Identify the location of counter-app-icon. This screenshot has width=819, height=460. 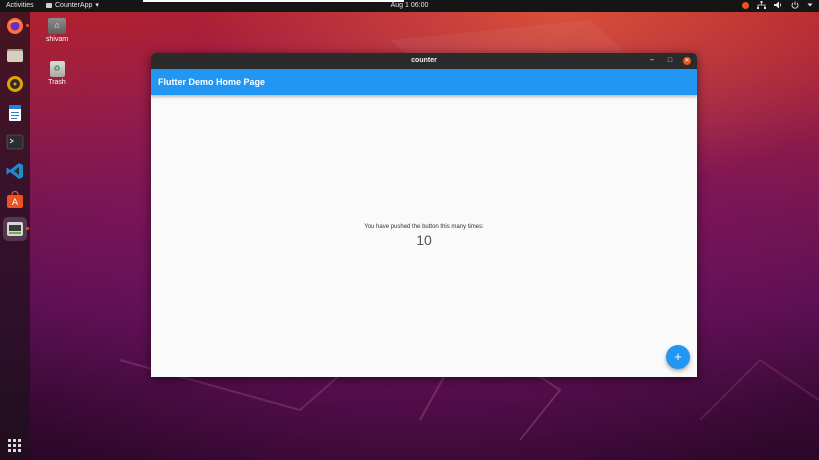
(15, 229).